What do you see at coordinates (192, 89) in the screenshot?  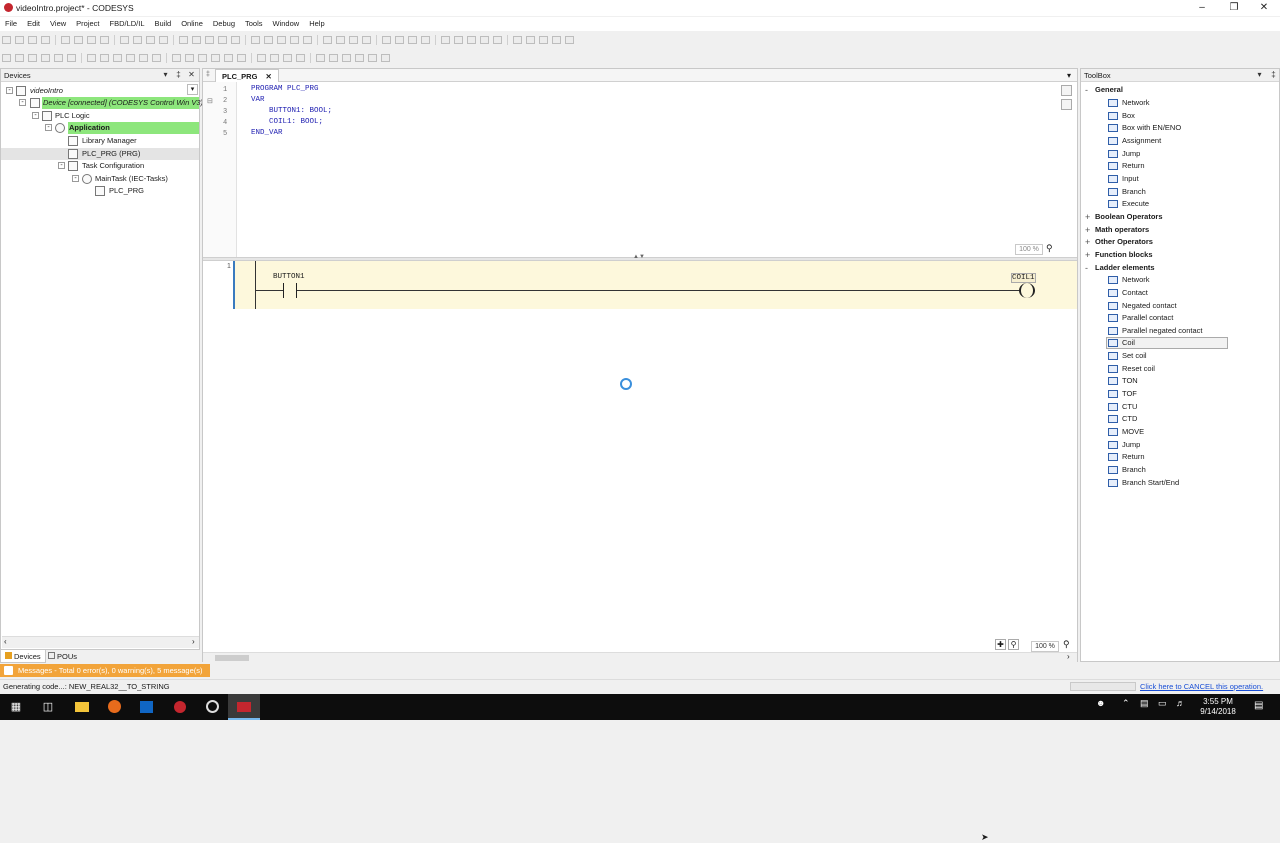 I see `tree-dropdown-icon: ▾` at bounding box center [192, 89].